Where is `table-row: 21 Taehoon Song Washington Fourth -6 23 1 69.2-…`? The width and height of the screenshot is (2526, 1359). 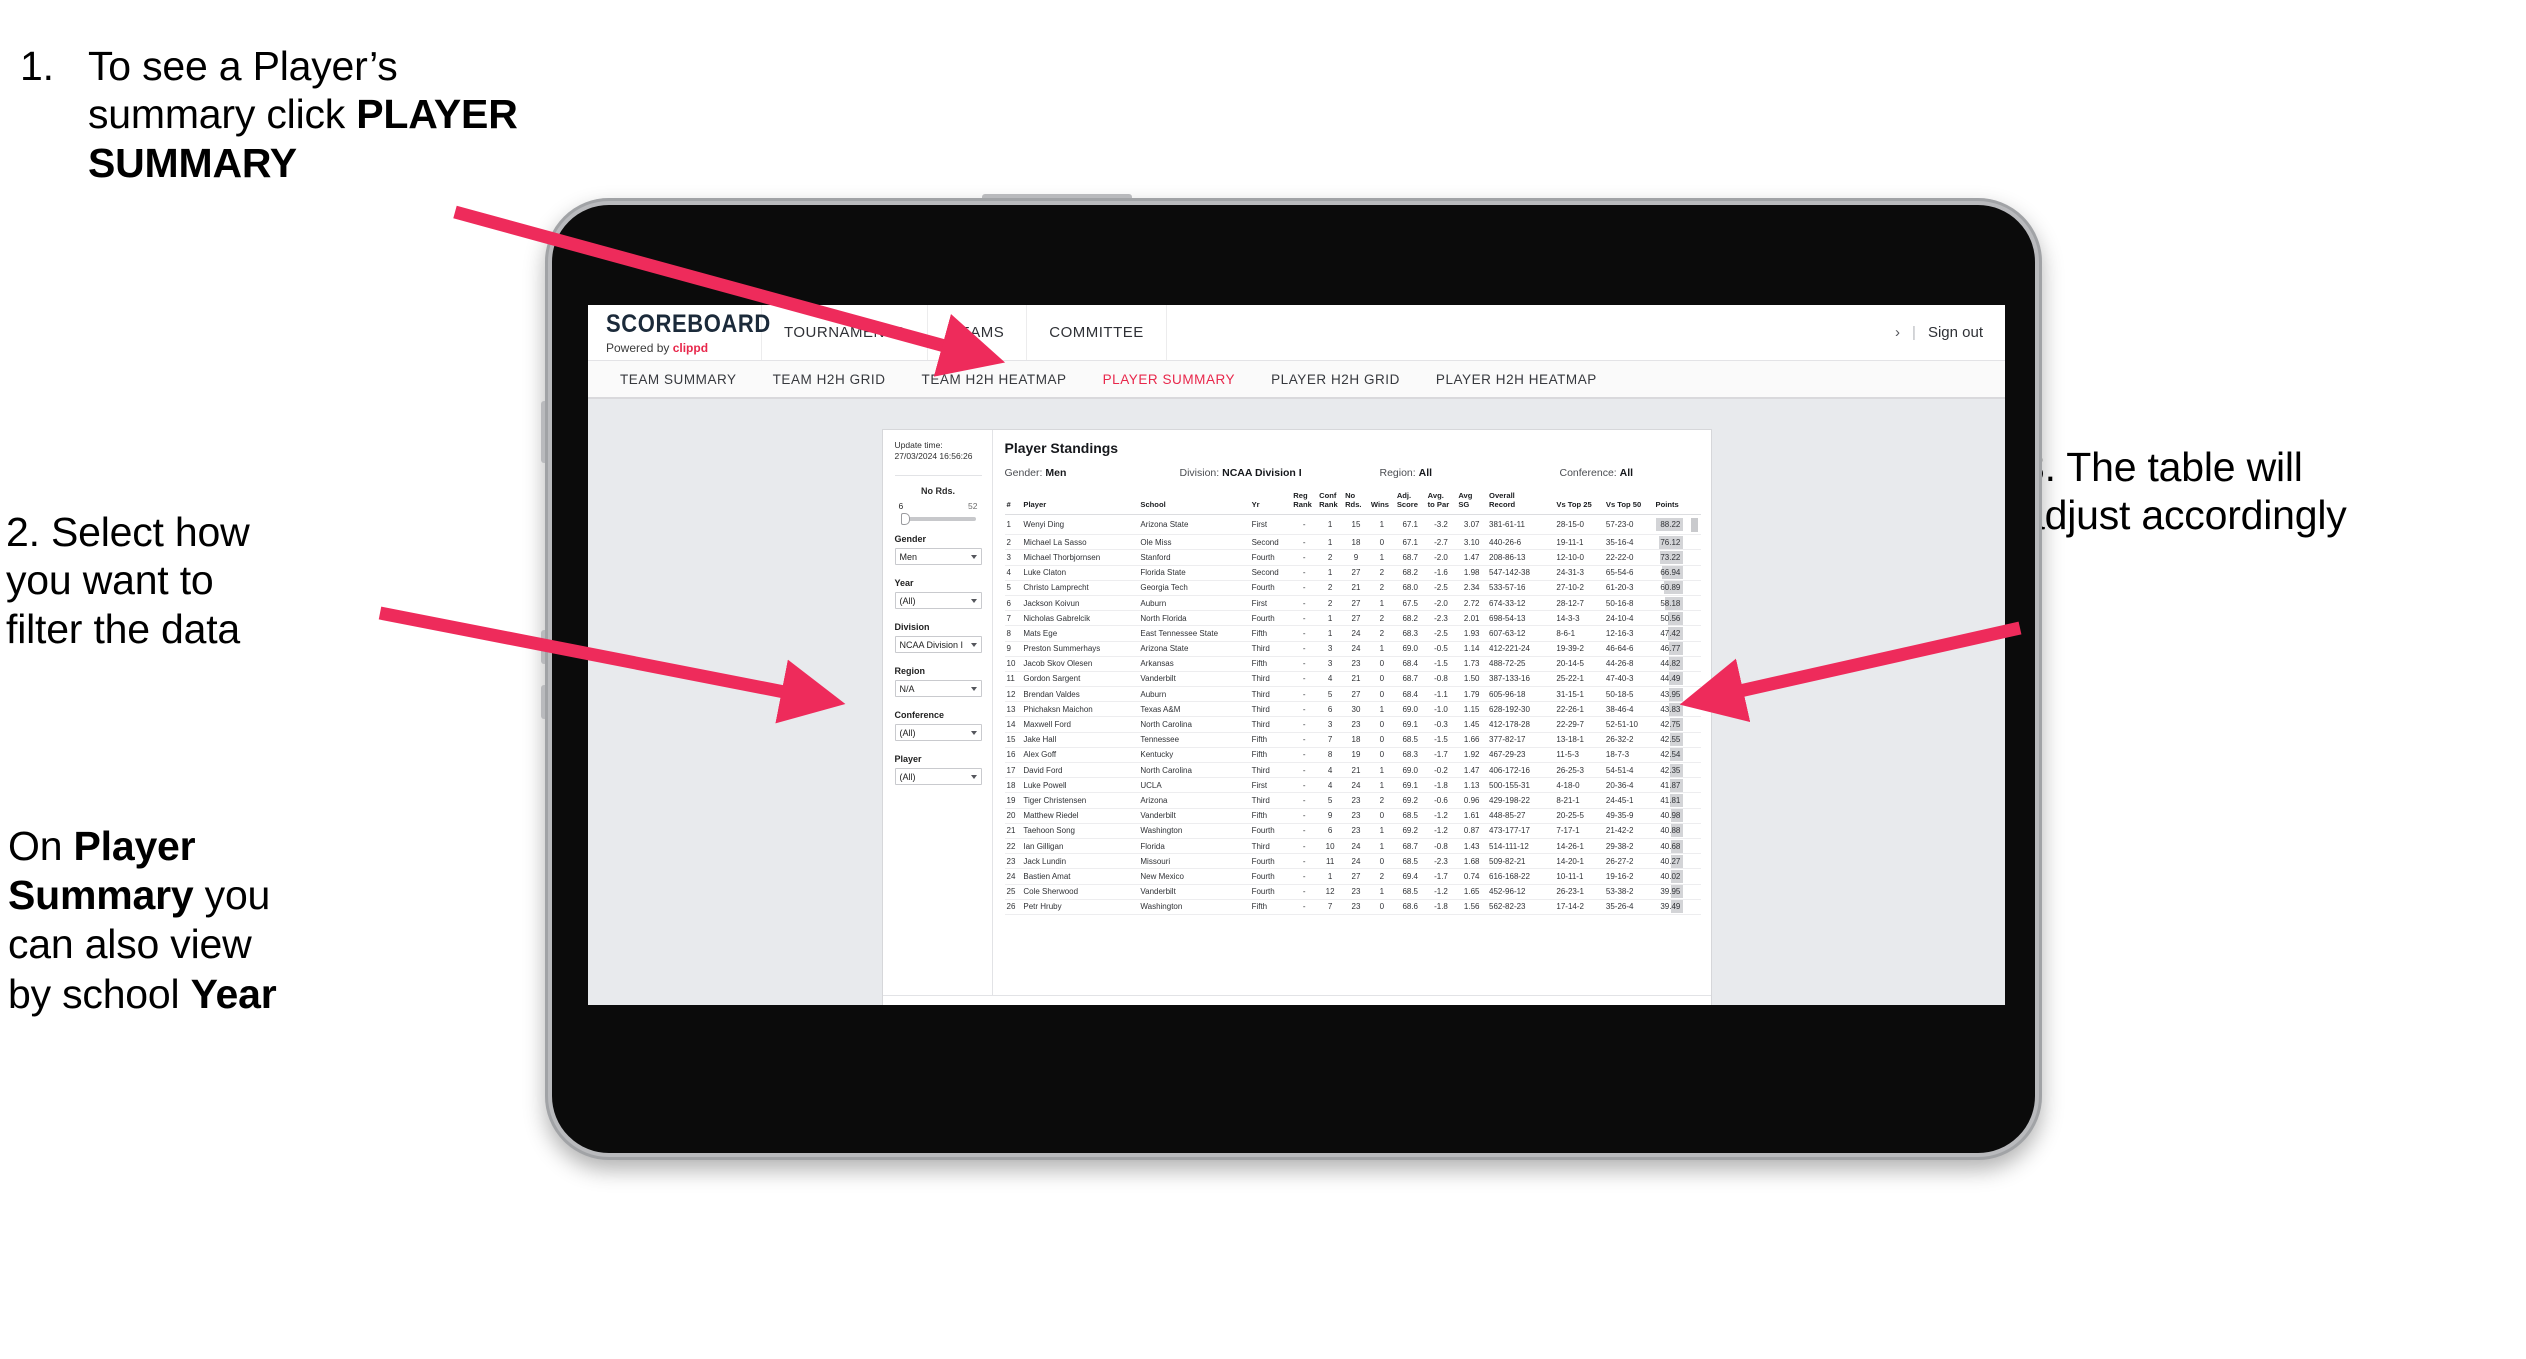
table-row: 21 Taehoon Song Washington Fourth -6 23 1 69.2-… is located at coordinates (1352, 831).